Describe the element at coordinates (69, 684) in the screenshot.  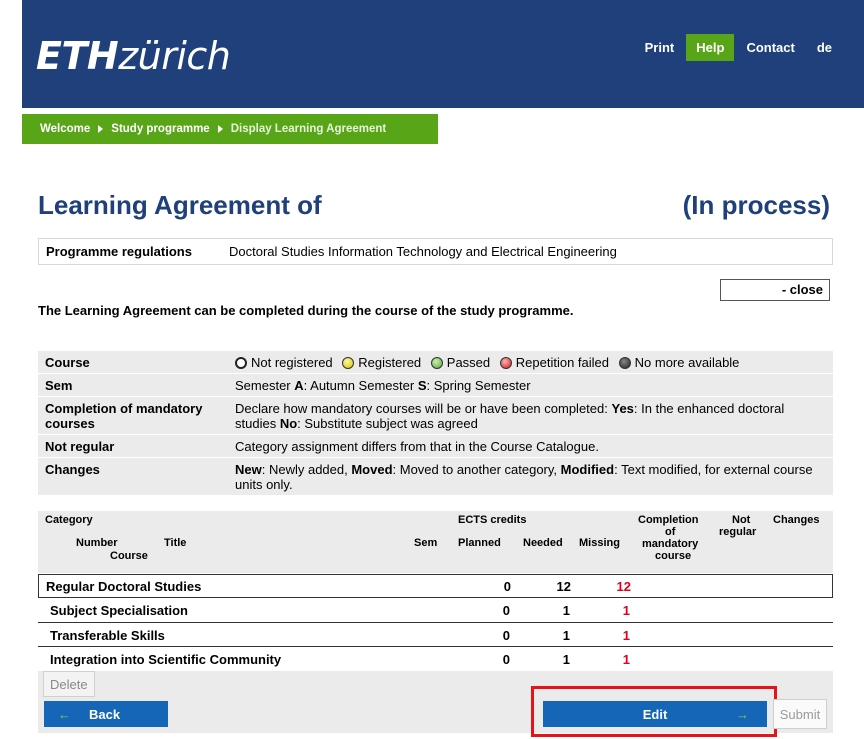
I see `delete-button: Delete` at that location.